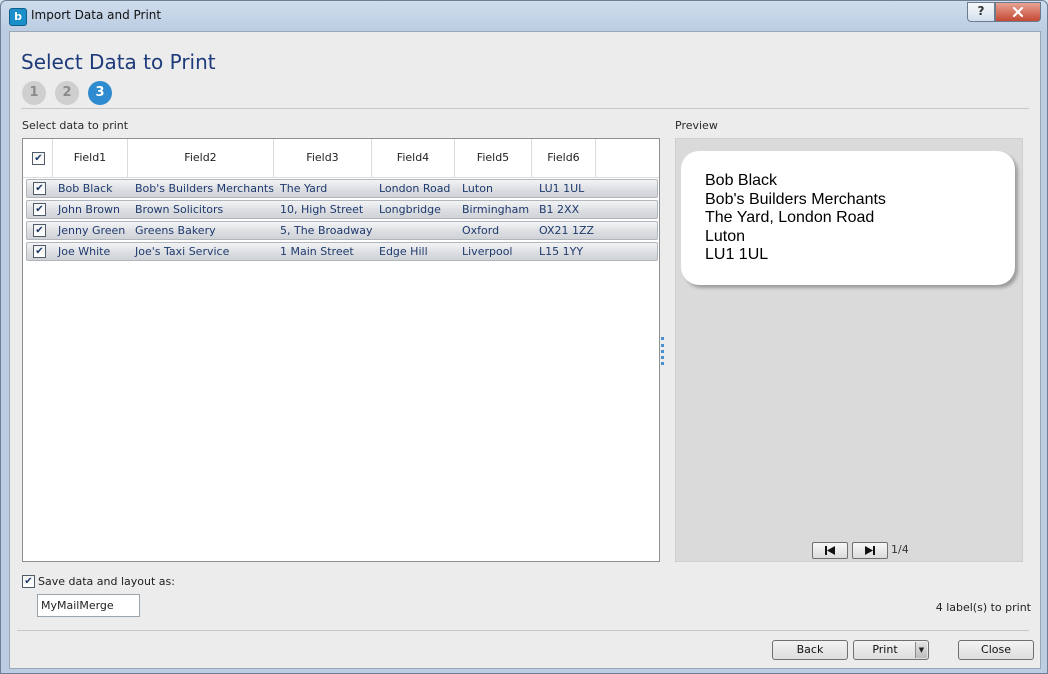 The height and width of the screenshot is (674, 1048). I want to click on cell-field5: Liverpool, so click(487, 251).